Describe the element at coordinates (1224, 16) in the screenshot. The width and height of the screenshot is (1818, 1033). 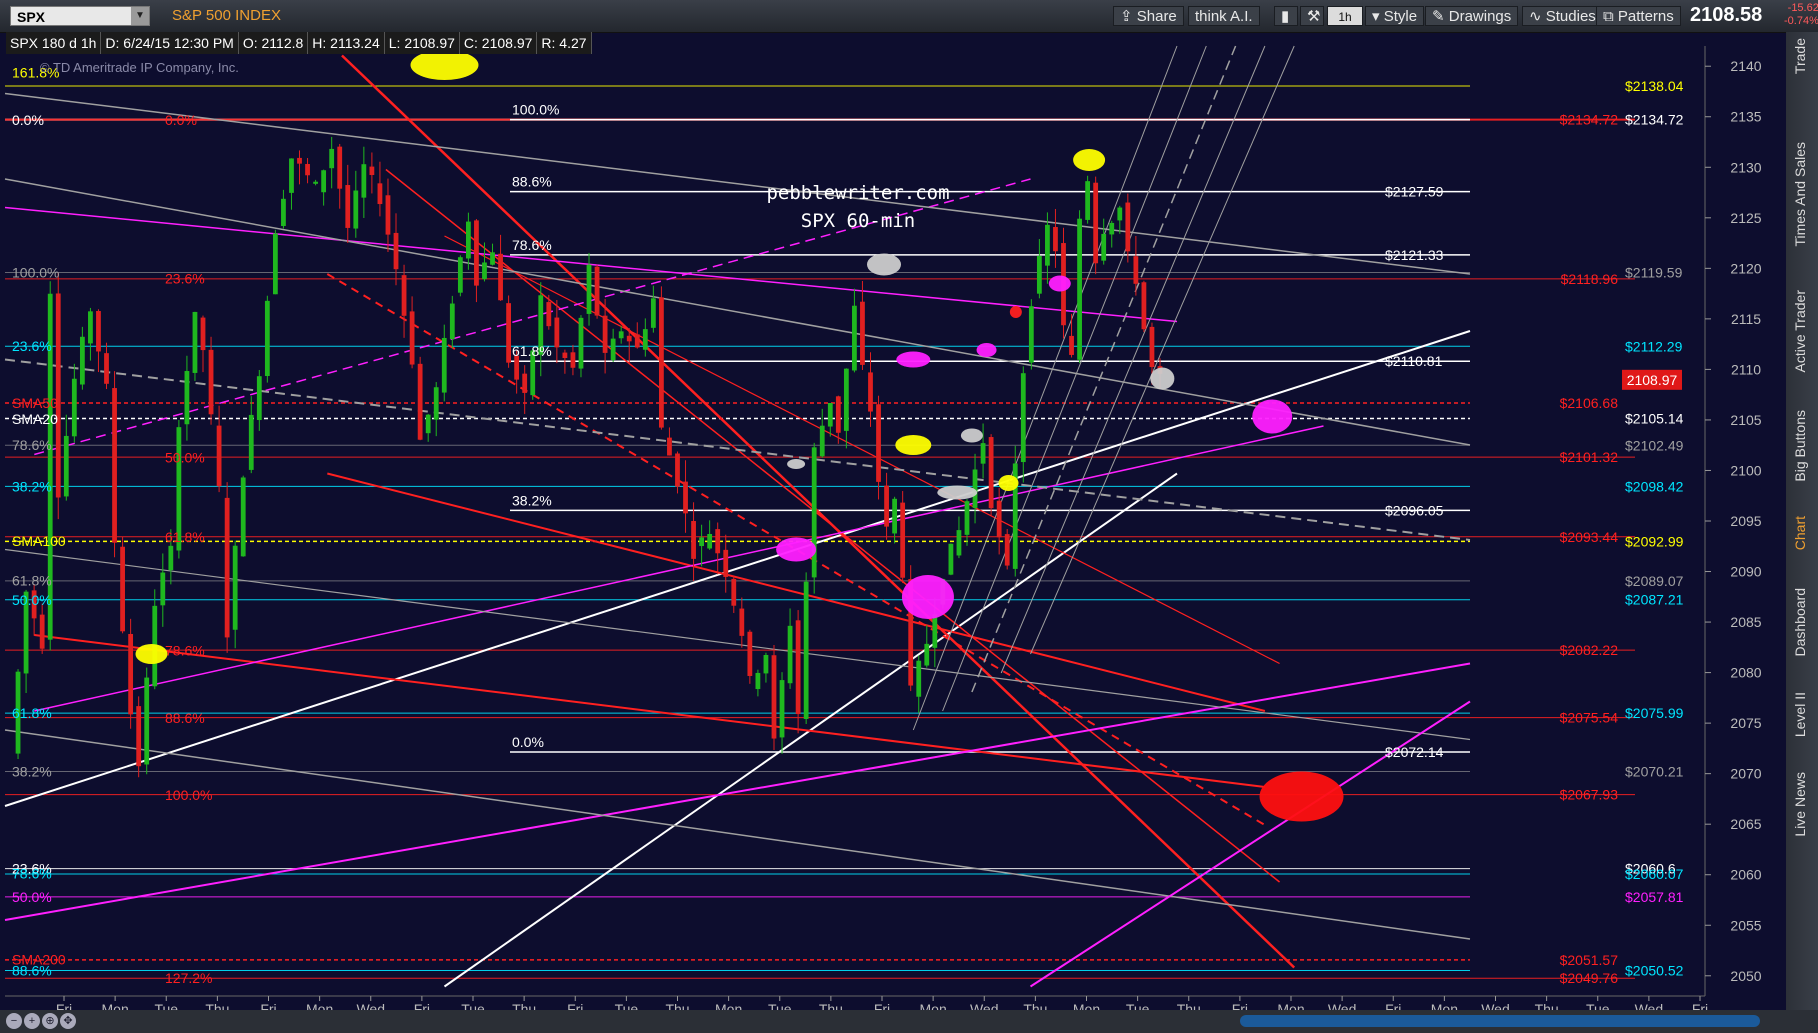
I see `think-ai-button: think A.I.` at that location.